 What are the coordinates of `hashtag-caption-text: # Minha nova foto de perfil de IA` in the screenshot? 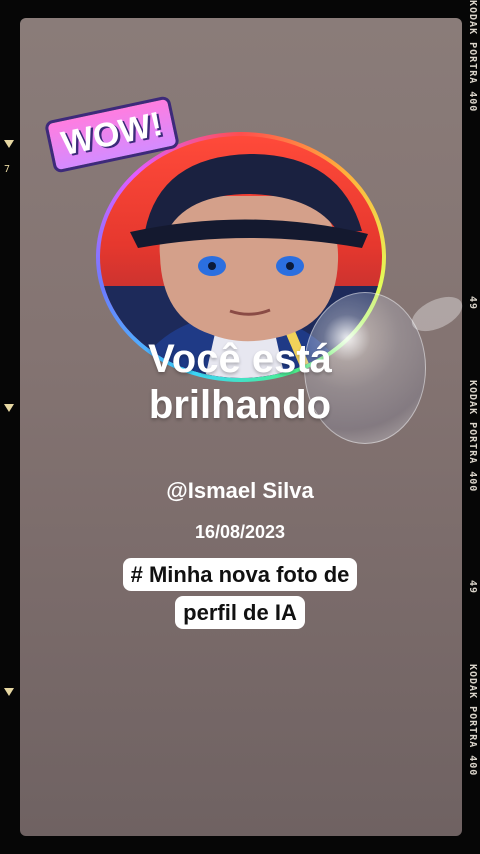 It's located at (240, 593).